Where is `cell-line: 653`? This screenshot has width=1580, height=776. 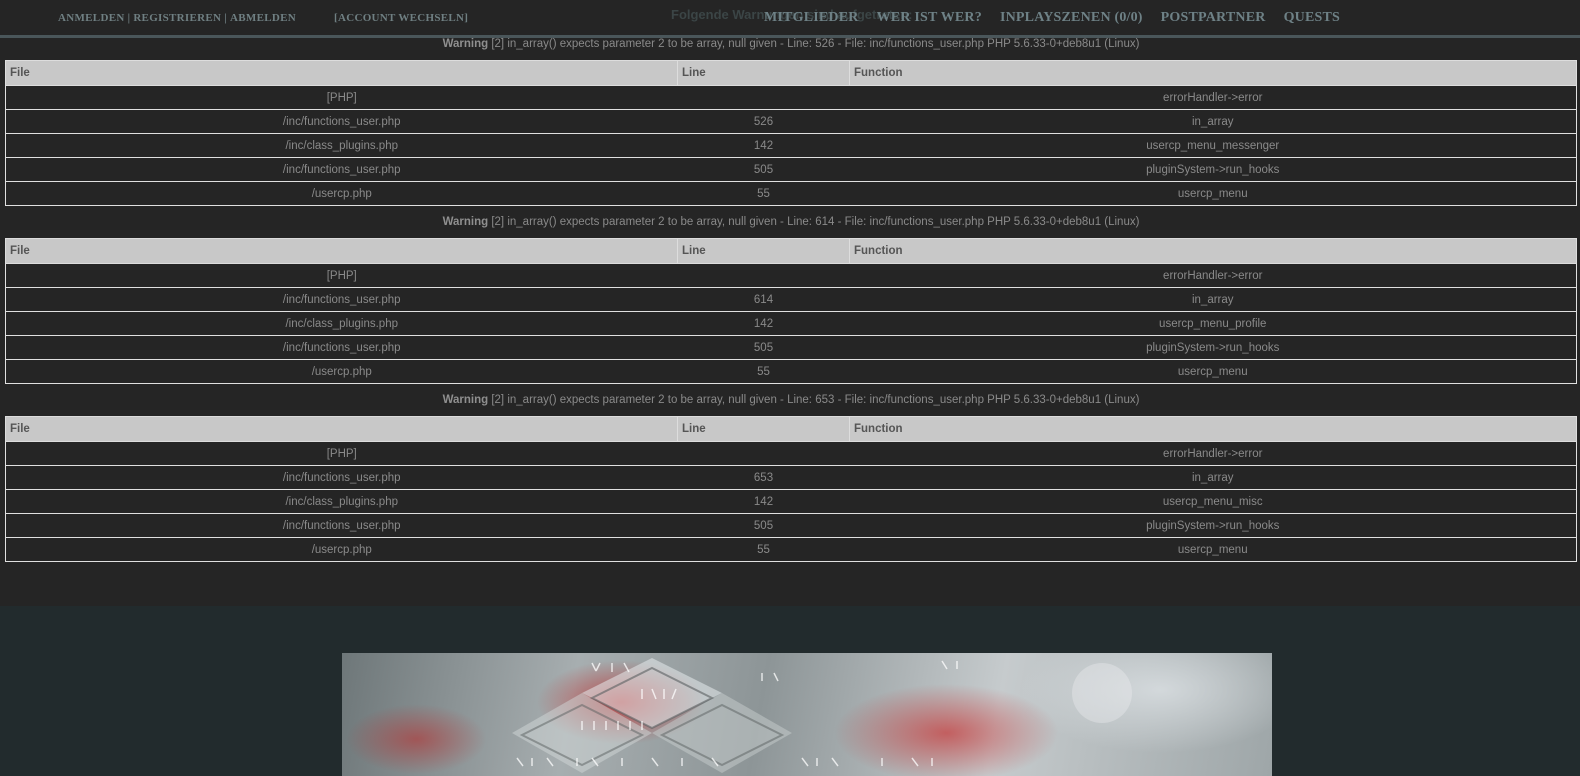 cell-line: 653 is located at coordinates (763, 477).